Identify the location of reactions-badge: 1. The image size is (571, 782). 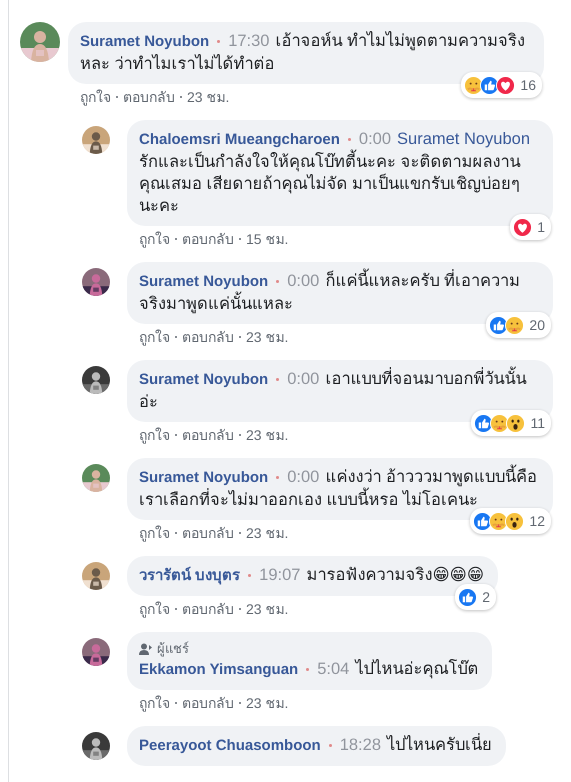
(530, 227).